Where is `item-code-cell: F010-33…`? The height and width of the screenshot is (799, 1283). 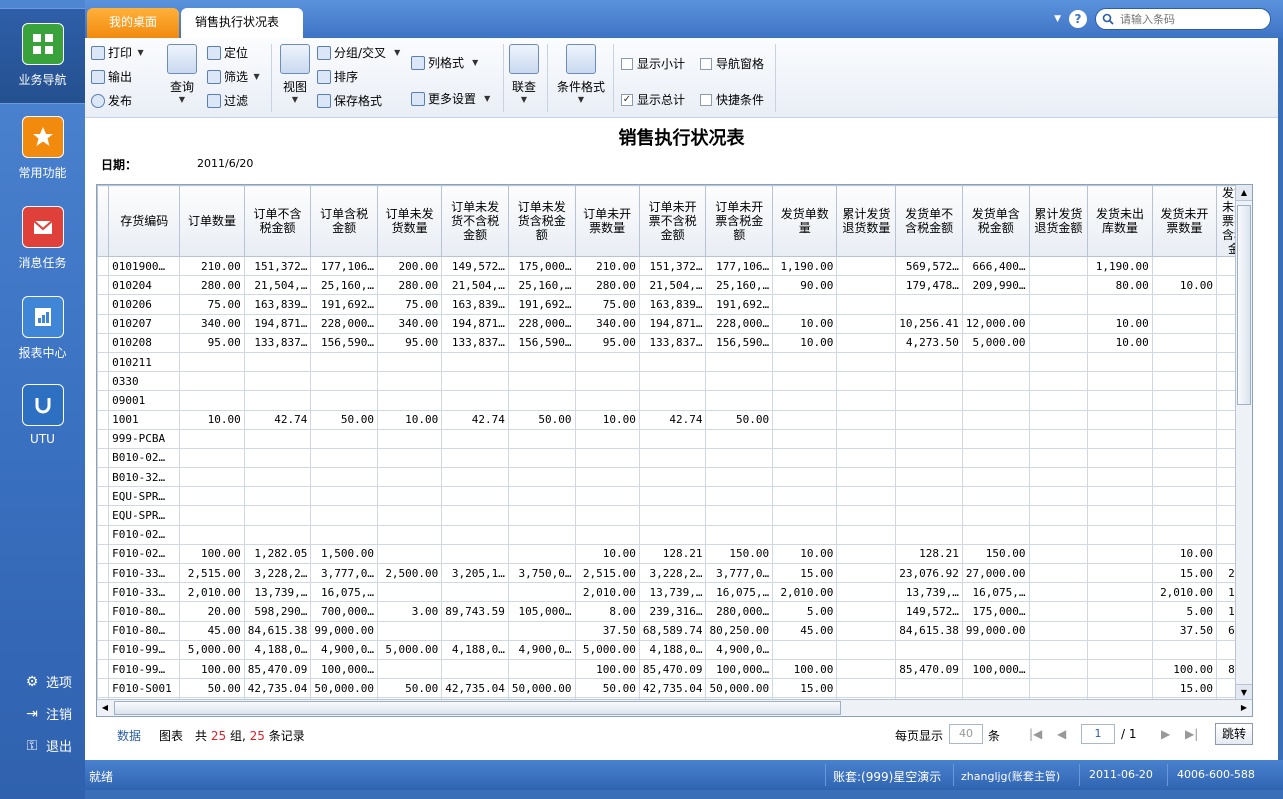 item-code-cell: F010-33… is located at coordinates (144, 573).